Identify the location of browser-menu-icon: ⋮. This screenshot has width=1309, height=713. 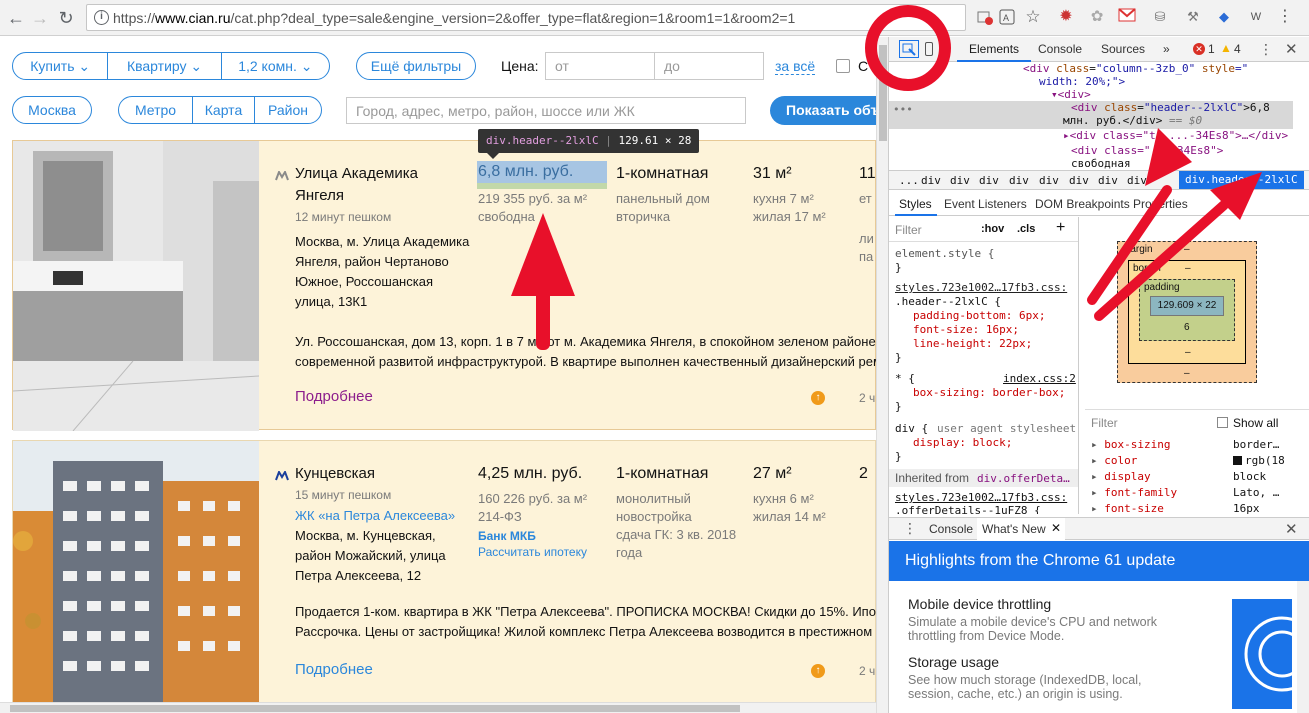
(1285, 17).